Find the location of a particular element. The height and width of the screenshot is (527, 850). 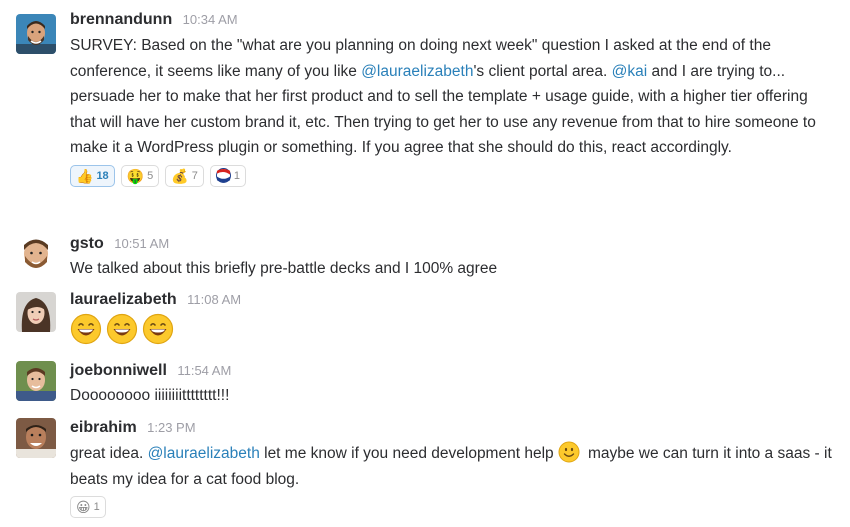

reaction-count: 5 is located at coordinates (150, 175).